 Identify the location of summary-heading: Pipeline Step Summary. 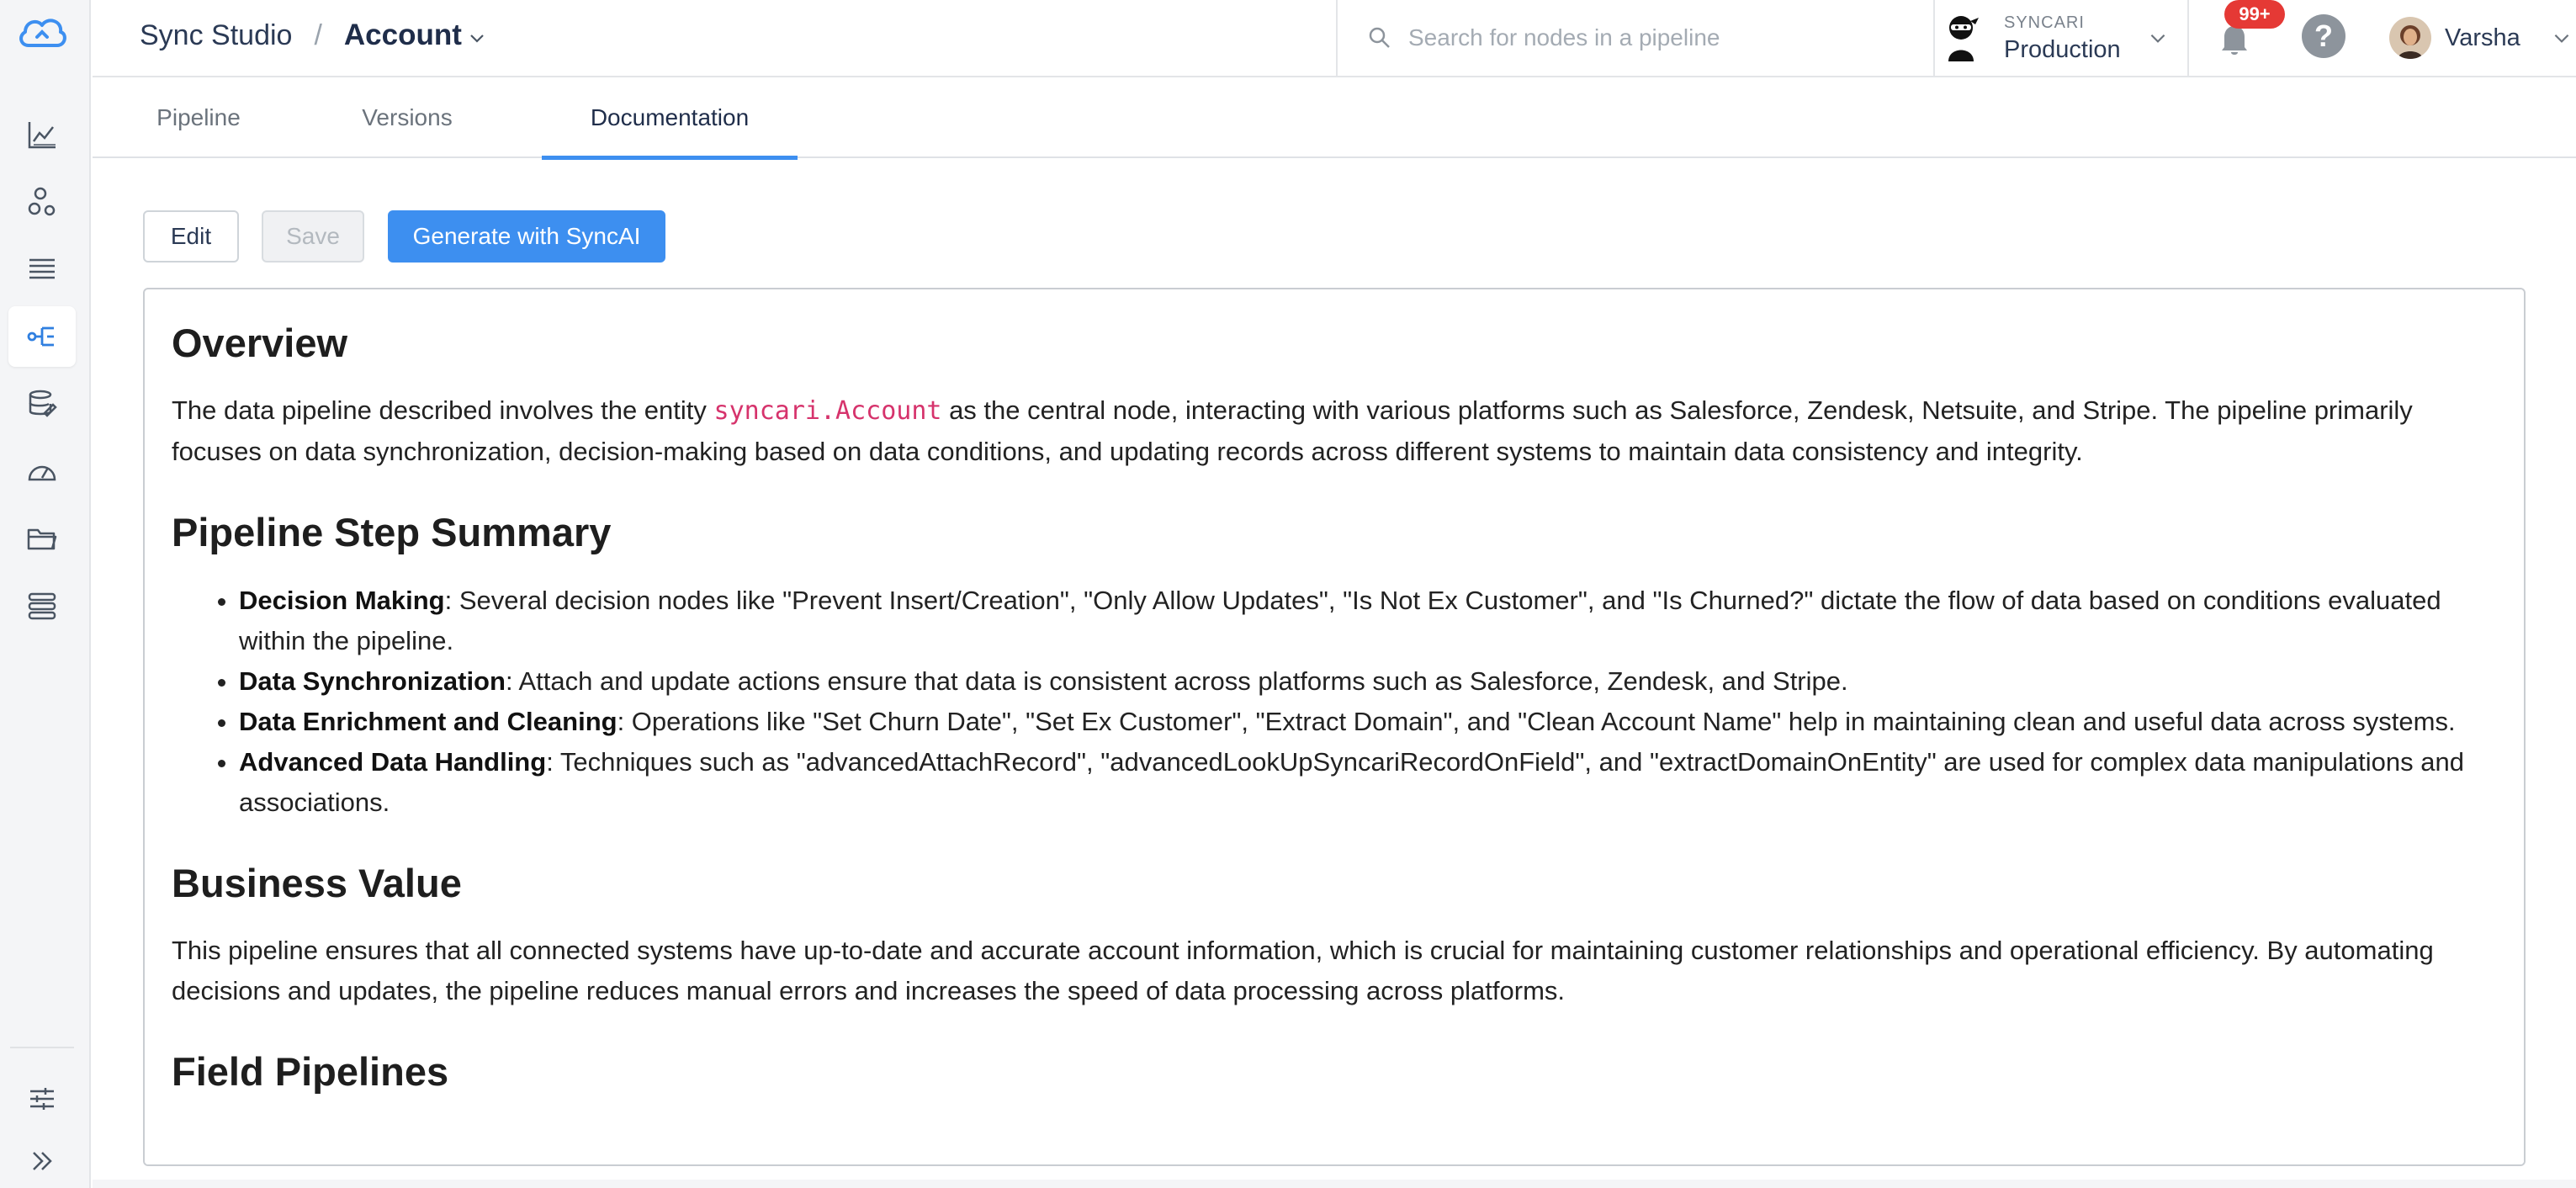
(392, 532).